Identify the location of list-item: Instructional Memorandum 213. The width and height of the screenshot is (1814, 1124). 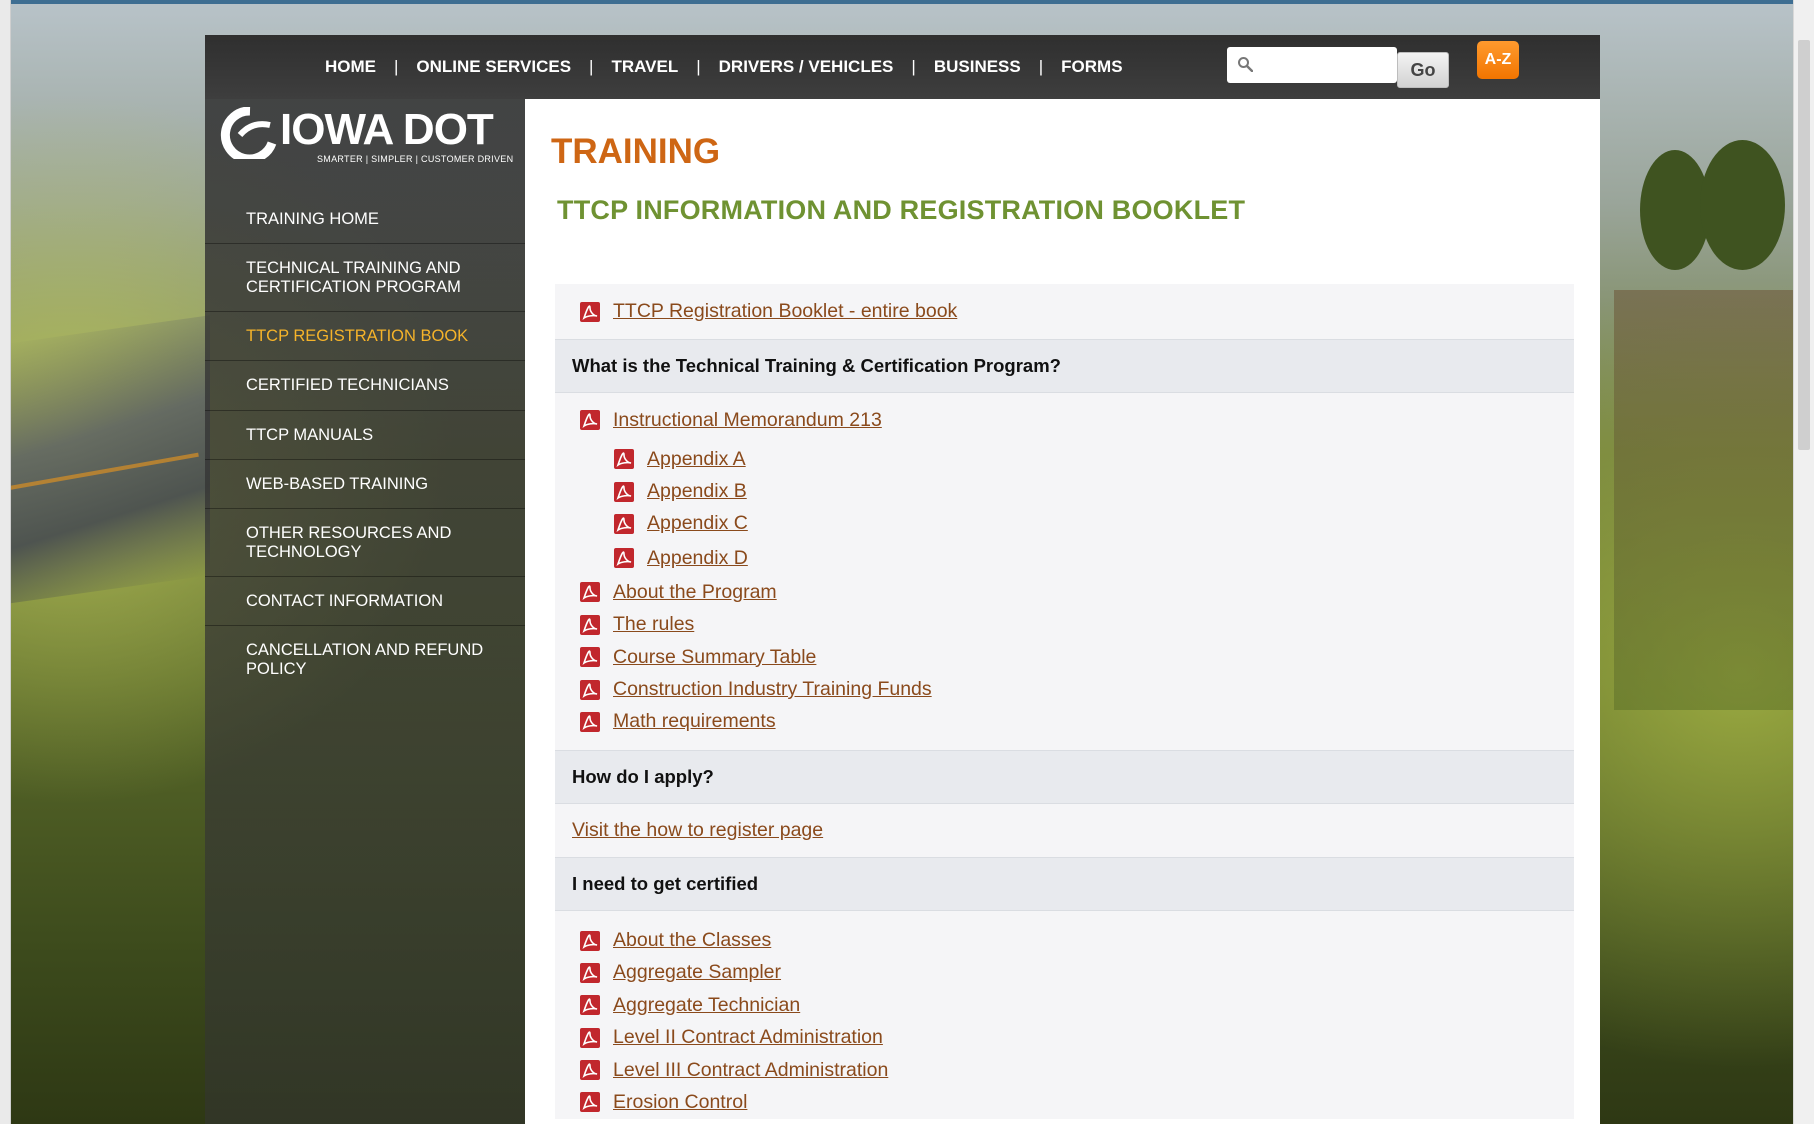
(1064, 418).